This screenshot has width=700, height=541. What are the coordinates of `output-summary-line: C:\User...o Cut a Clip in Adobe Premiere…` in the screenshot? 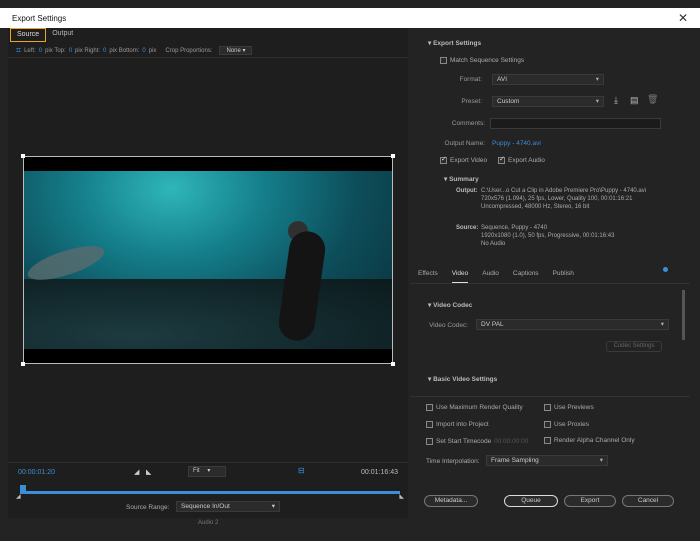 It's located at (564, 191).